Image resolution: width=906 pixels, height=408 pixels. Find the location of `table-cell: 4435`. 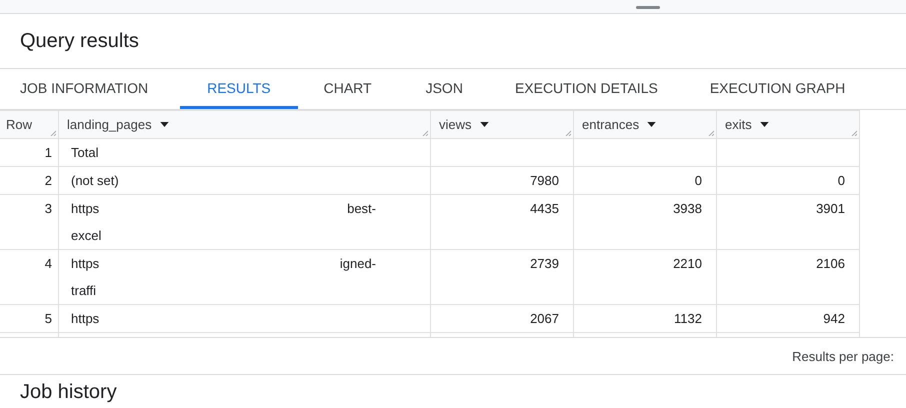

table-cell: 4435 is located at coordinates (544, 208).